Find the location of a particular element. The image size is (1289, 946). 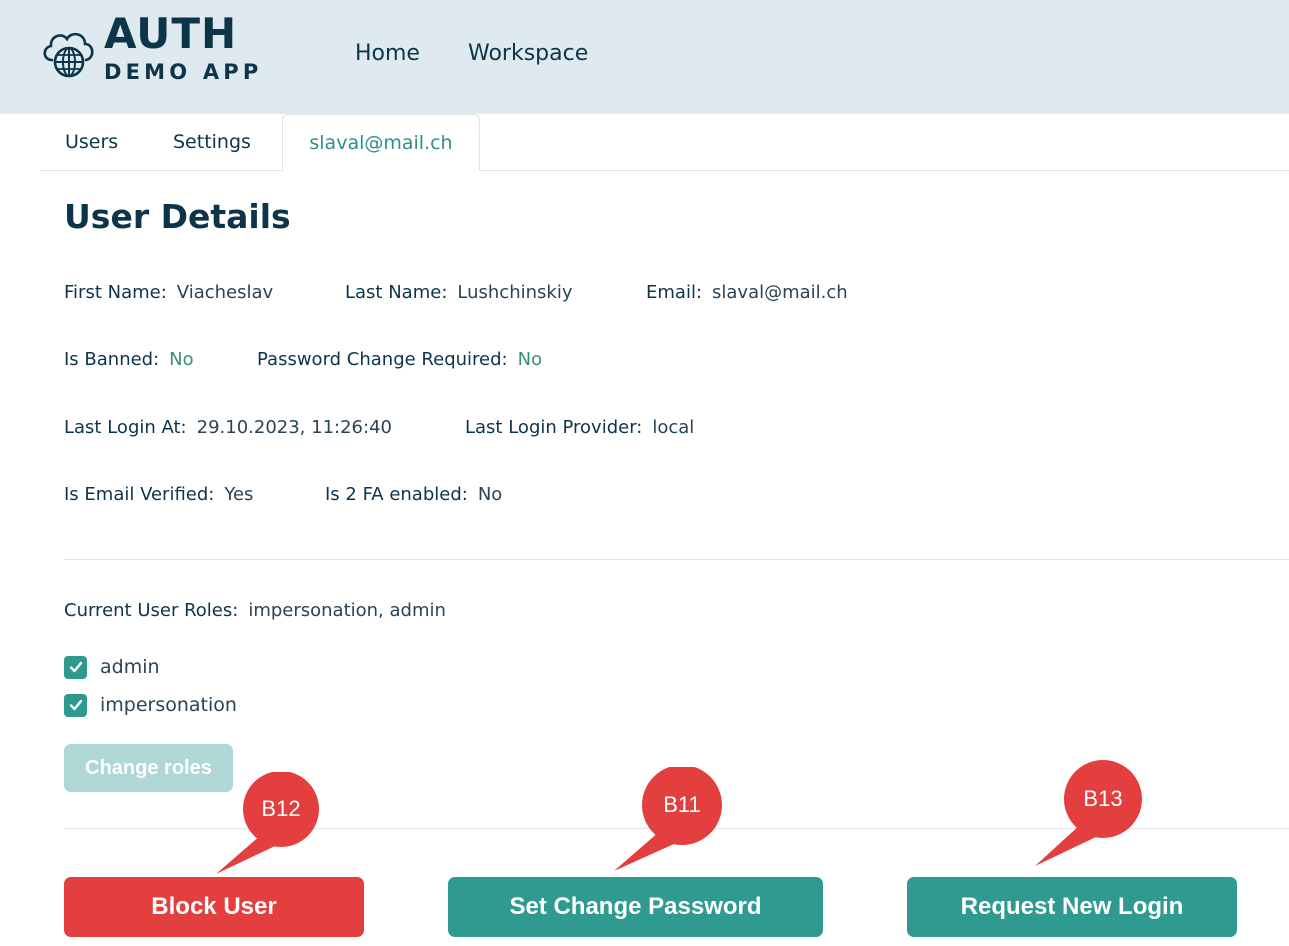

annotation-b13: B13 is located at coordinates (1089, 815).